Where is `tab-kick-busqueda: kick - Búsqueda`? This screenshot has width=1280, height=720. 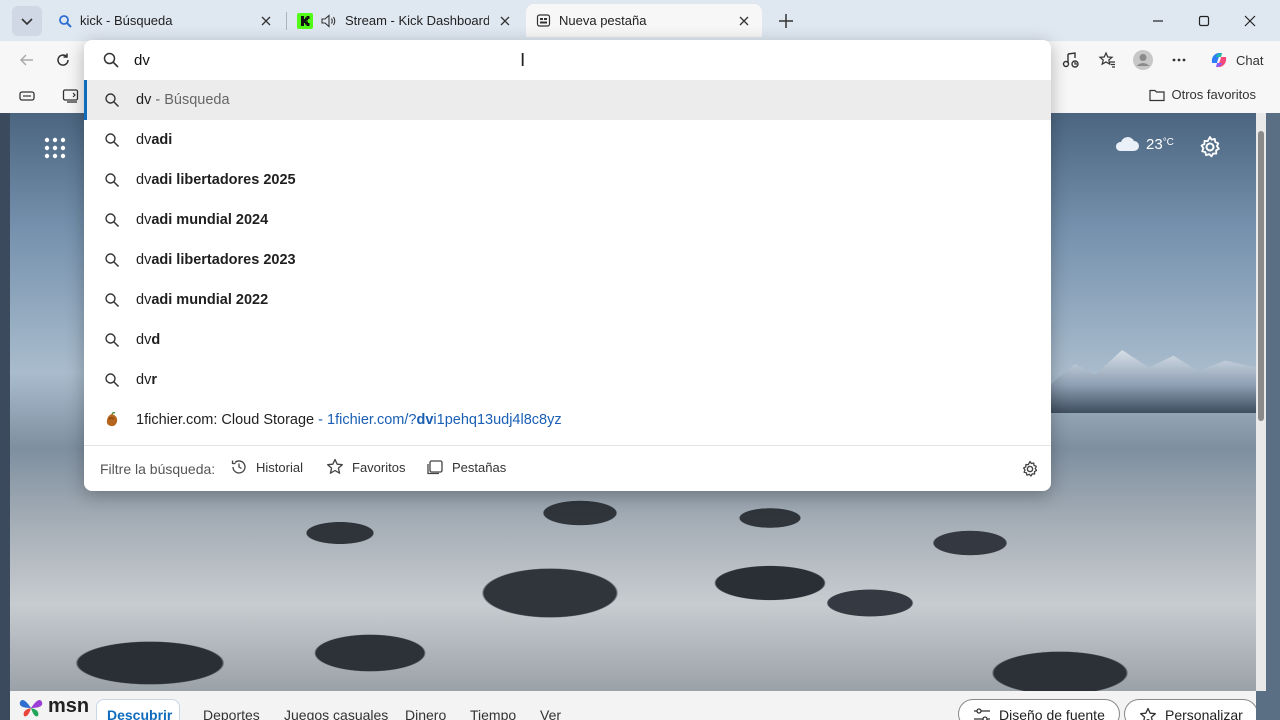
tab-kick-busqueda: kick - Búsqueda is located at coordinates (166, 20).